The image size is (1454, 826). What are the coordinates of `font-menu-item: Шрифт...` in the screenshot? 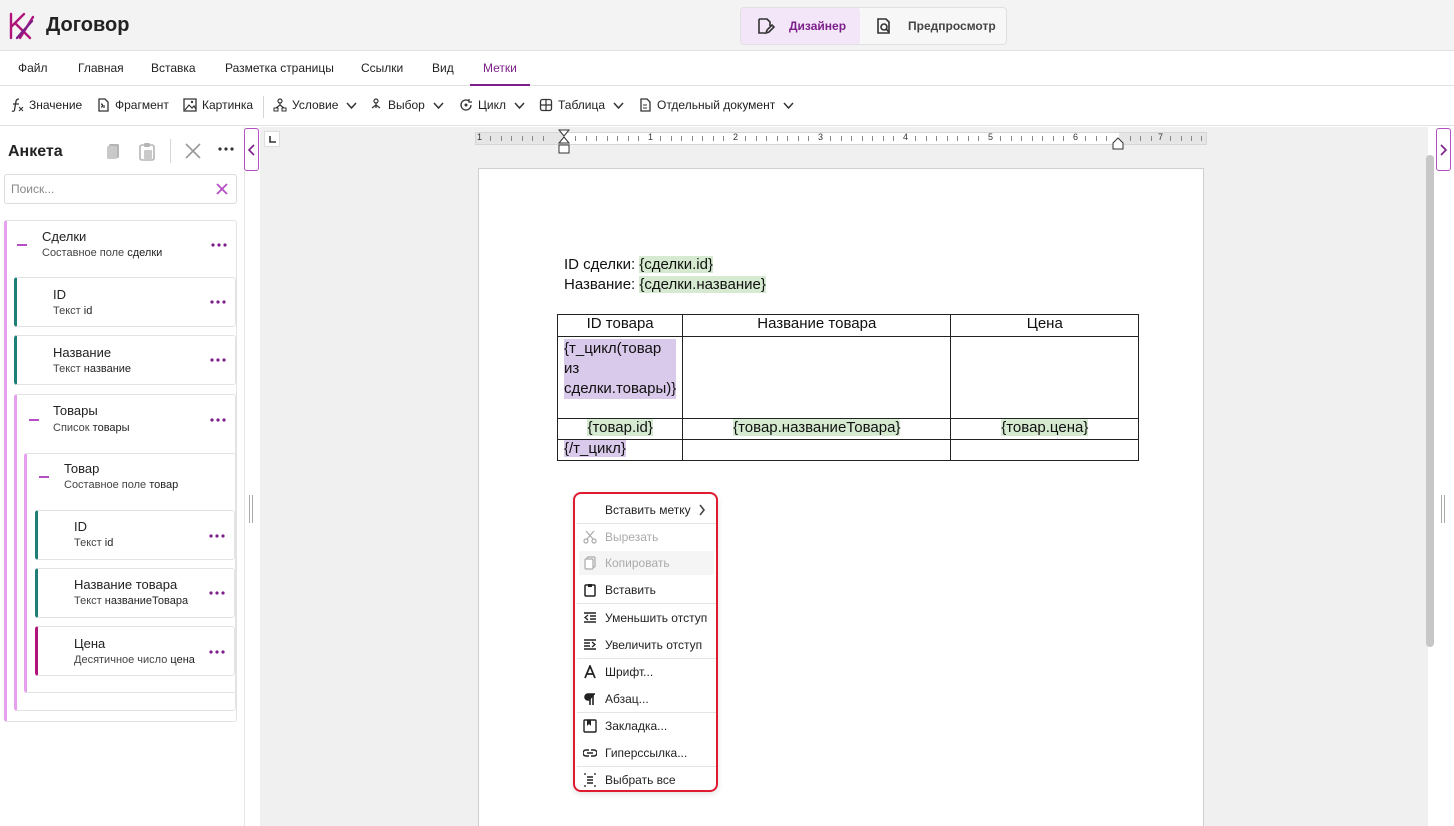 It's located at (646, 672).